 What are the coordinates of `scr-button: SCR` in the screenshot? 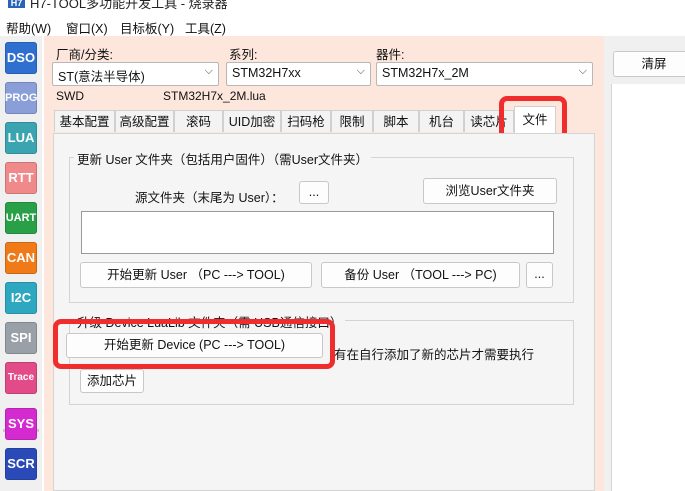 It's located at (21, 464).